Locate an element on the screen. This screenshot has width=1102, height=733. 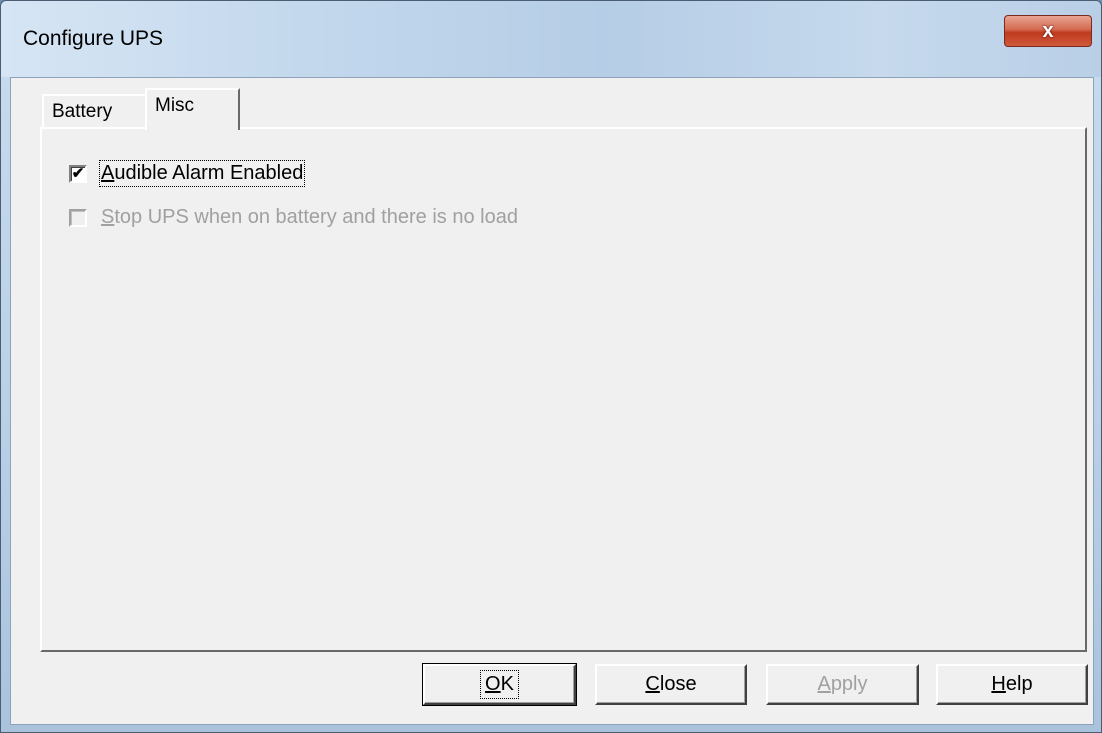
close-button: Close is located at coordinates (671, 684).